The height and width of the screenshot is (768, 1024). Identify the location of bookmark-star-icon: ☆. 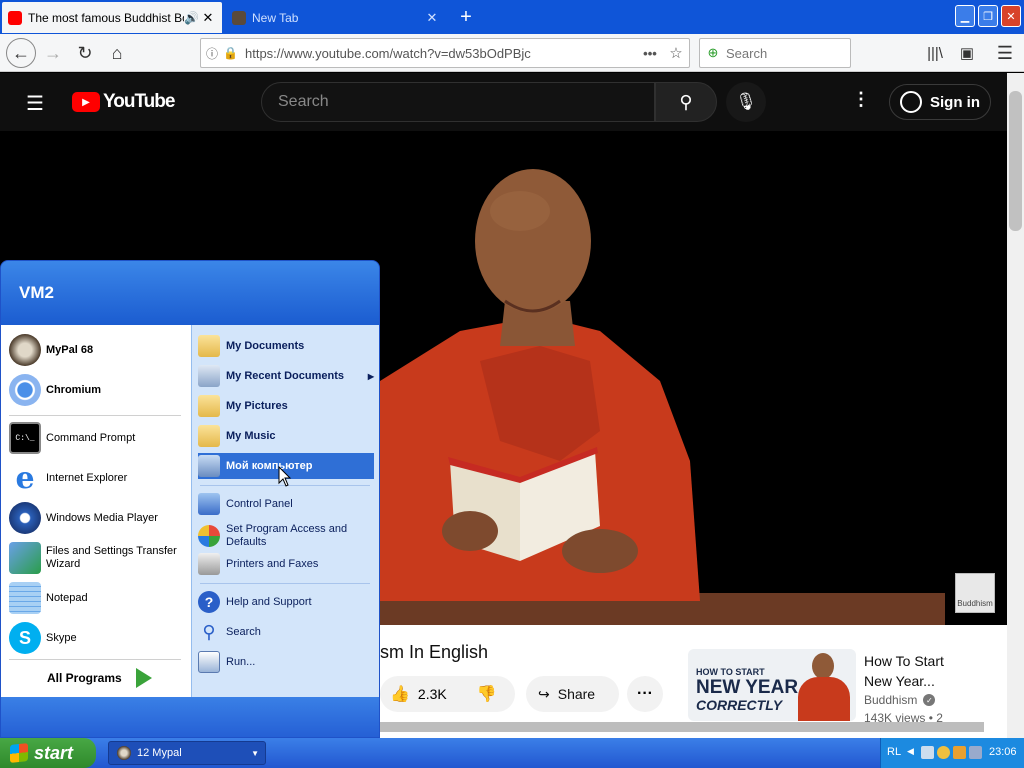
(676, 53).